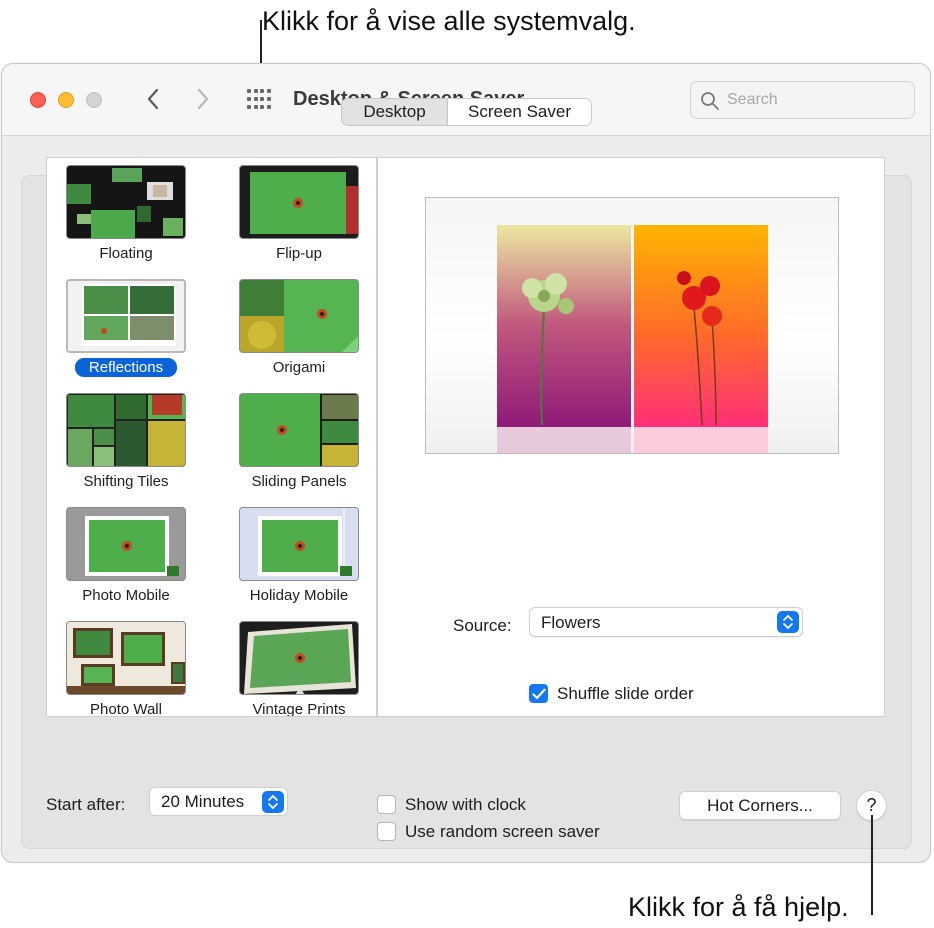 The image size is (934, 928). Describe the element at coordinates (299, 544) in the screenshot. I see `thumbnail-holiday-mobile` at that location.